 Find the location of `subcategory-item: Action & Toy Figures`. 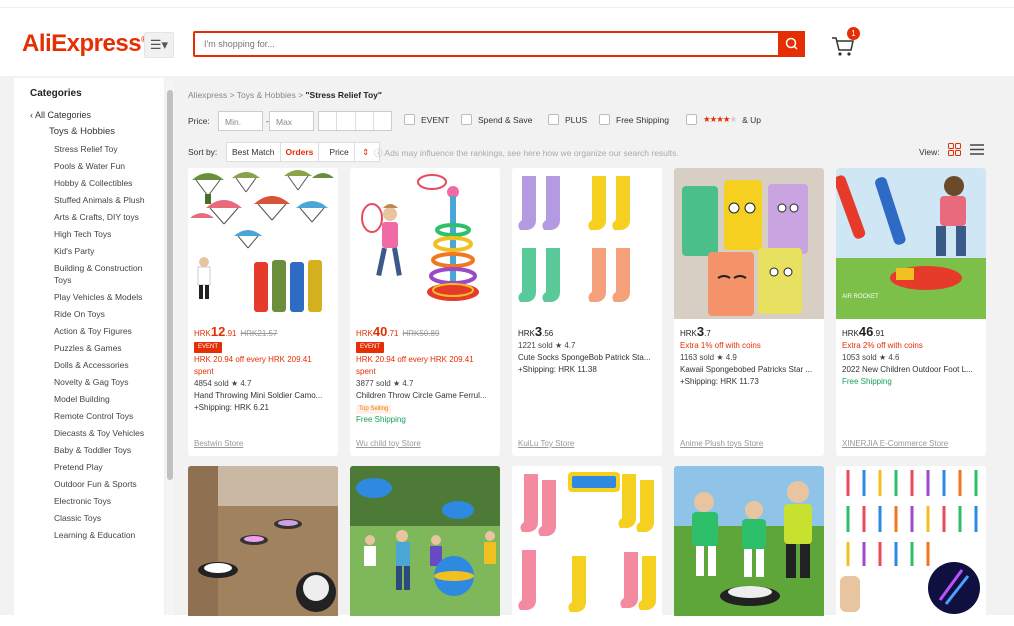

subcategory-item: Action & Toy Figures is located at coordinates (104, 331).